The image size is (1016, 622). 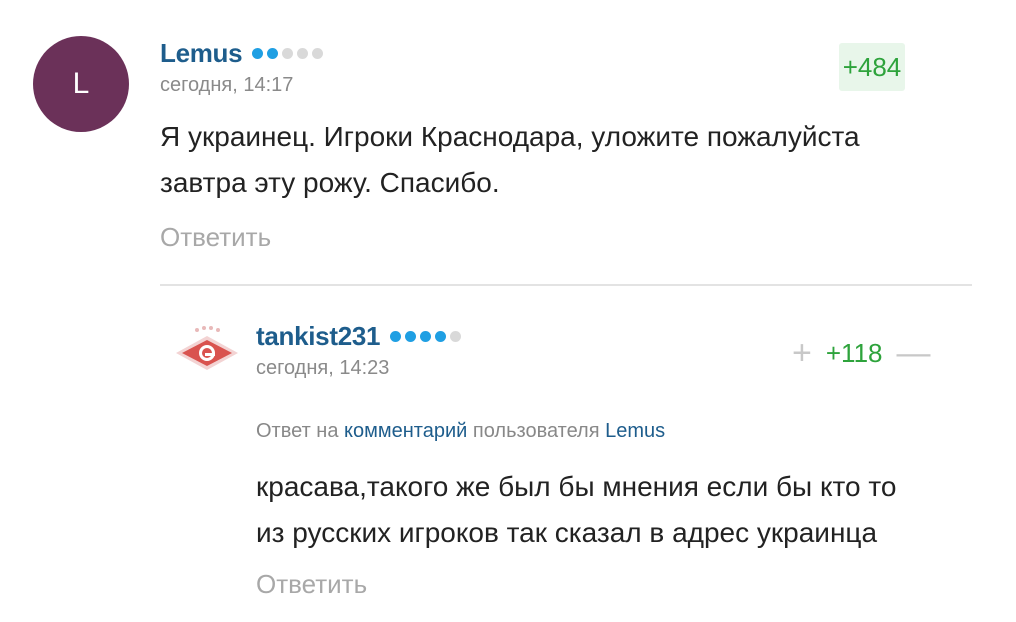 I want to click on avatar, so click(x=207, y=352).